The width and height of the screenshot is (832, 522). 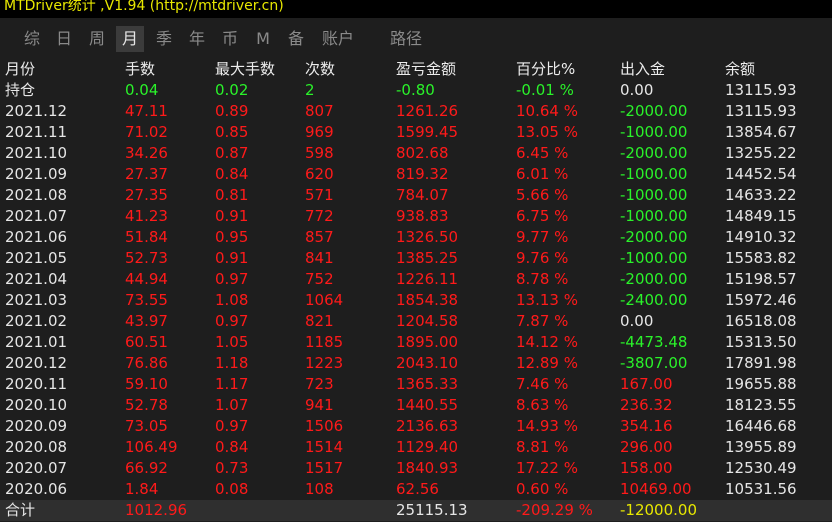 What do you see at coordinates (320, 69) in the screenshot?
I see `col-count: 次数` at bounding box center [320, 69].